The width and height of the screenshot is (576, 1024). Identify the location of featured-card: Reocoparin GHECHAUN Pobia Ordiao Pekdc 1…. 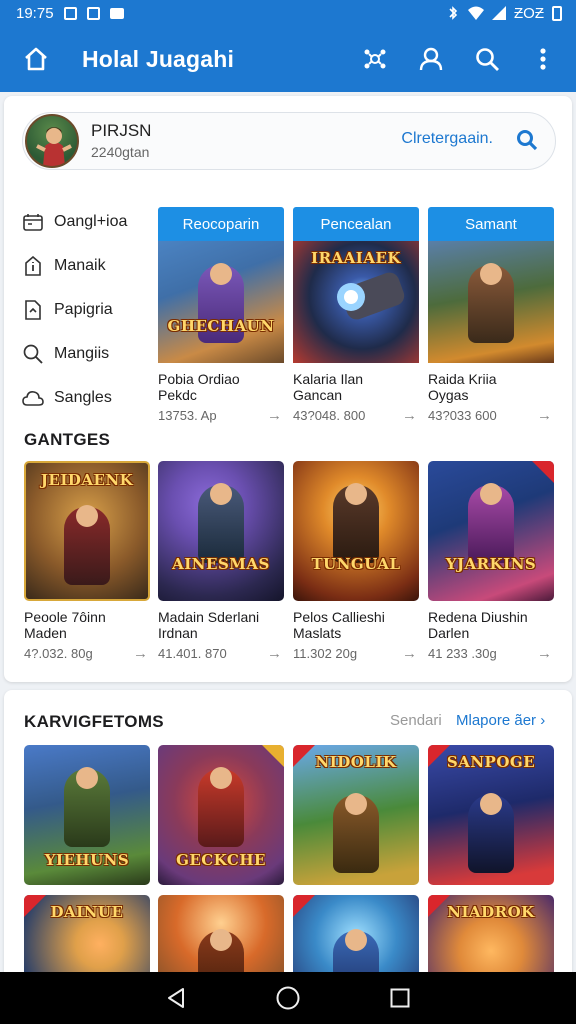
(221, 315).